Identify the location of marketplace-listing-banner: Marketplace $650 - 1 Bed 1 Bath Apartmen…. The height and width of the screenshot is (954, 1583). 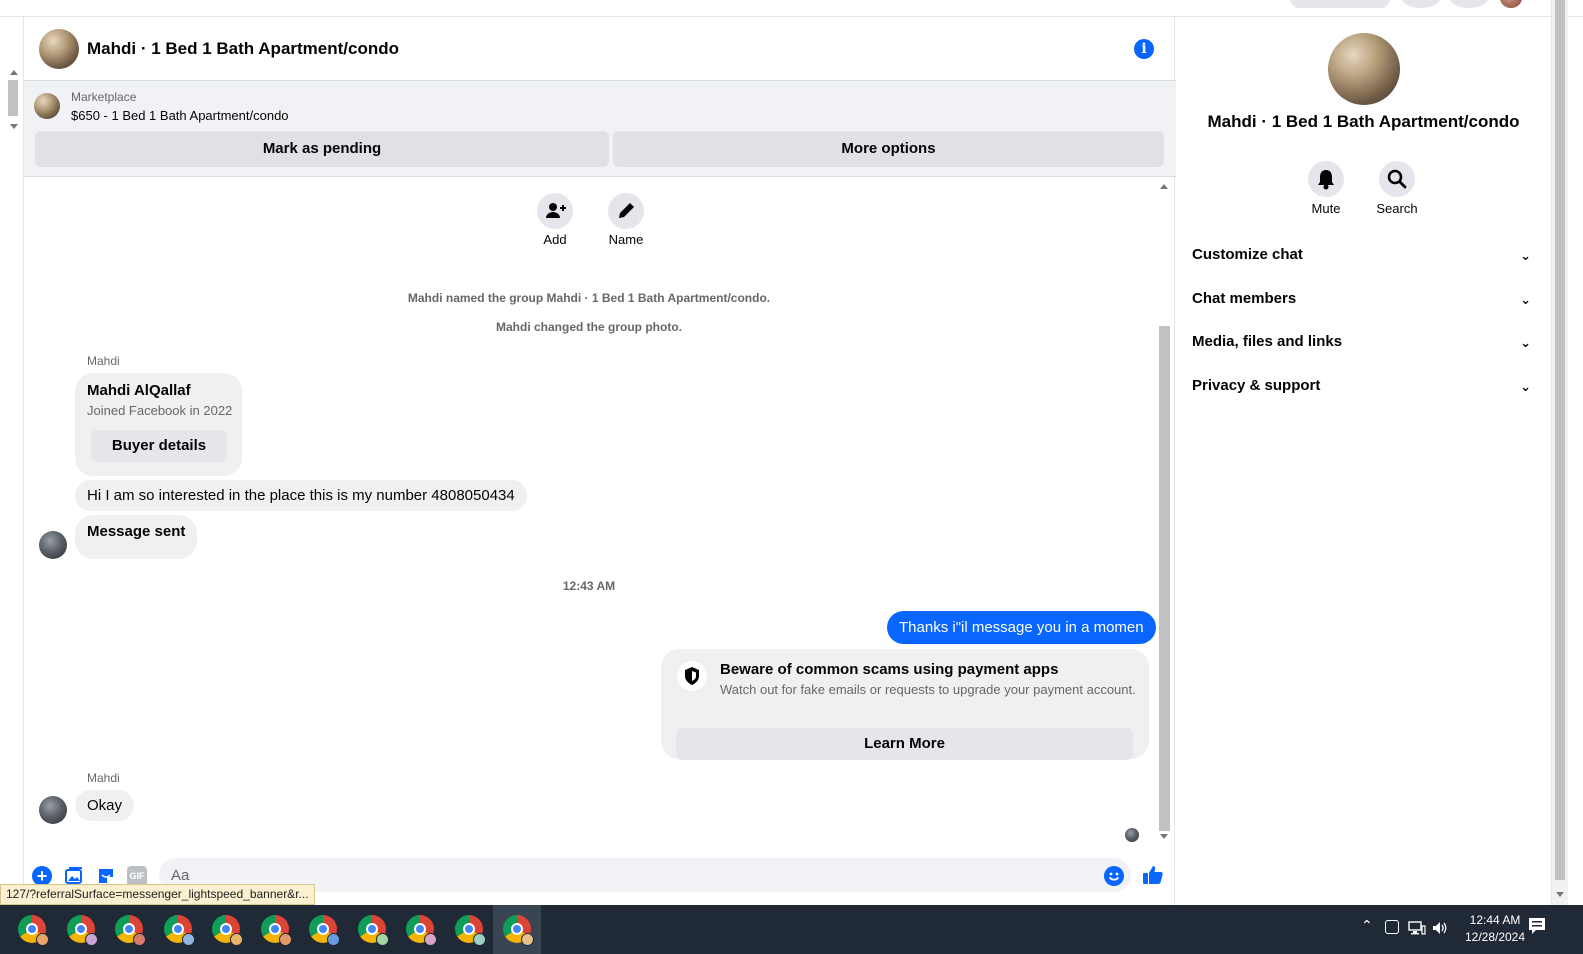
(600, 129).